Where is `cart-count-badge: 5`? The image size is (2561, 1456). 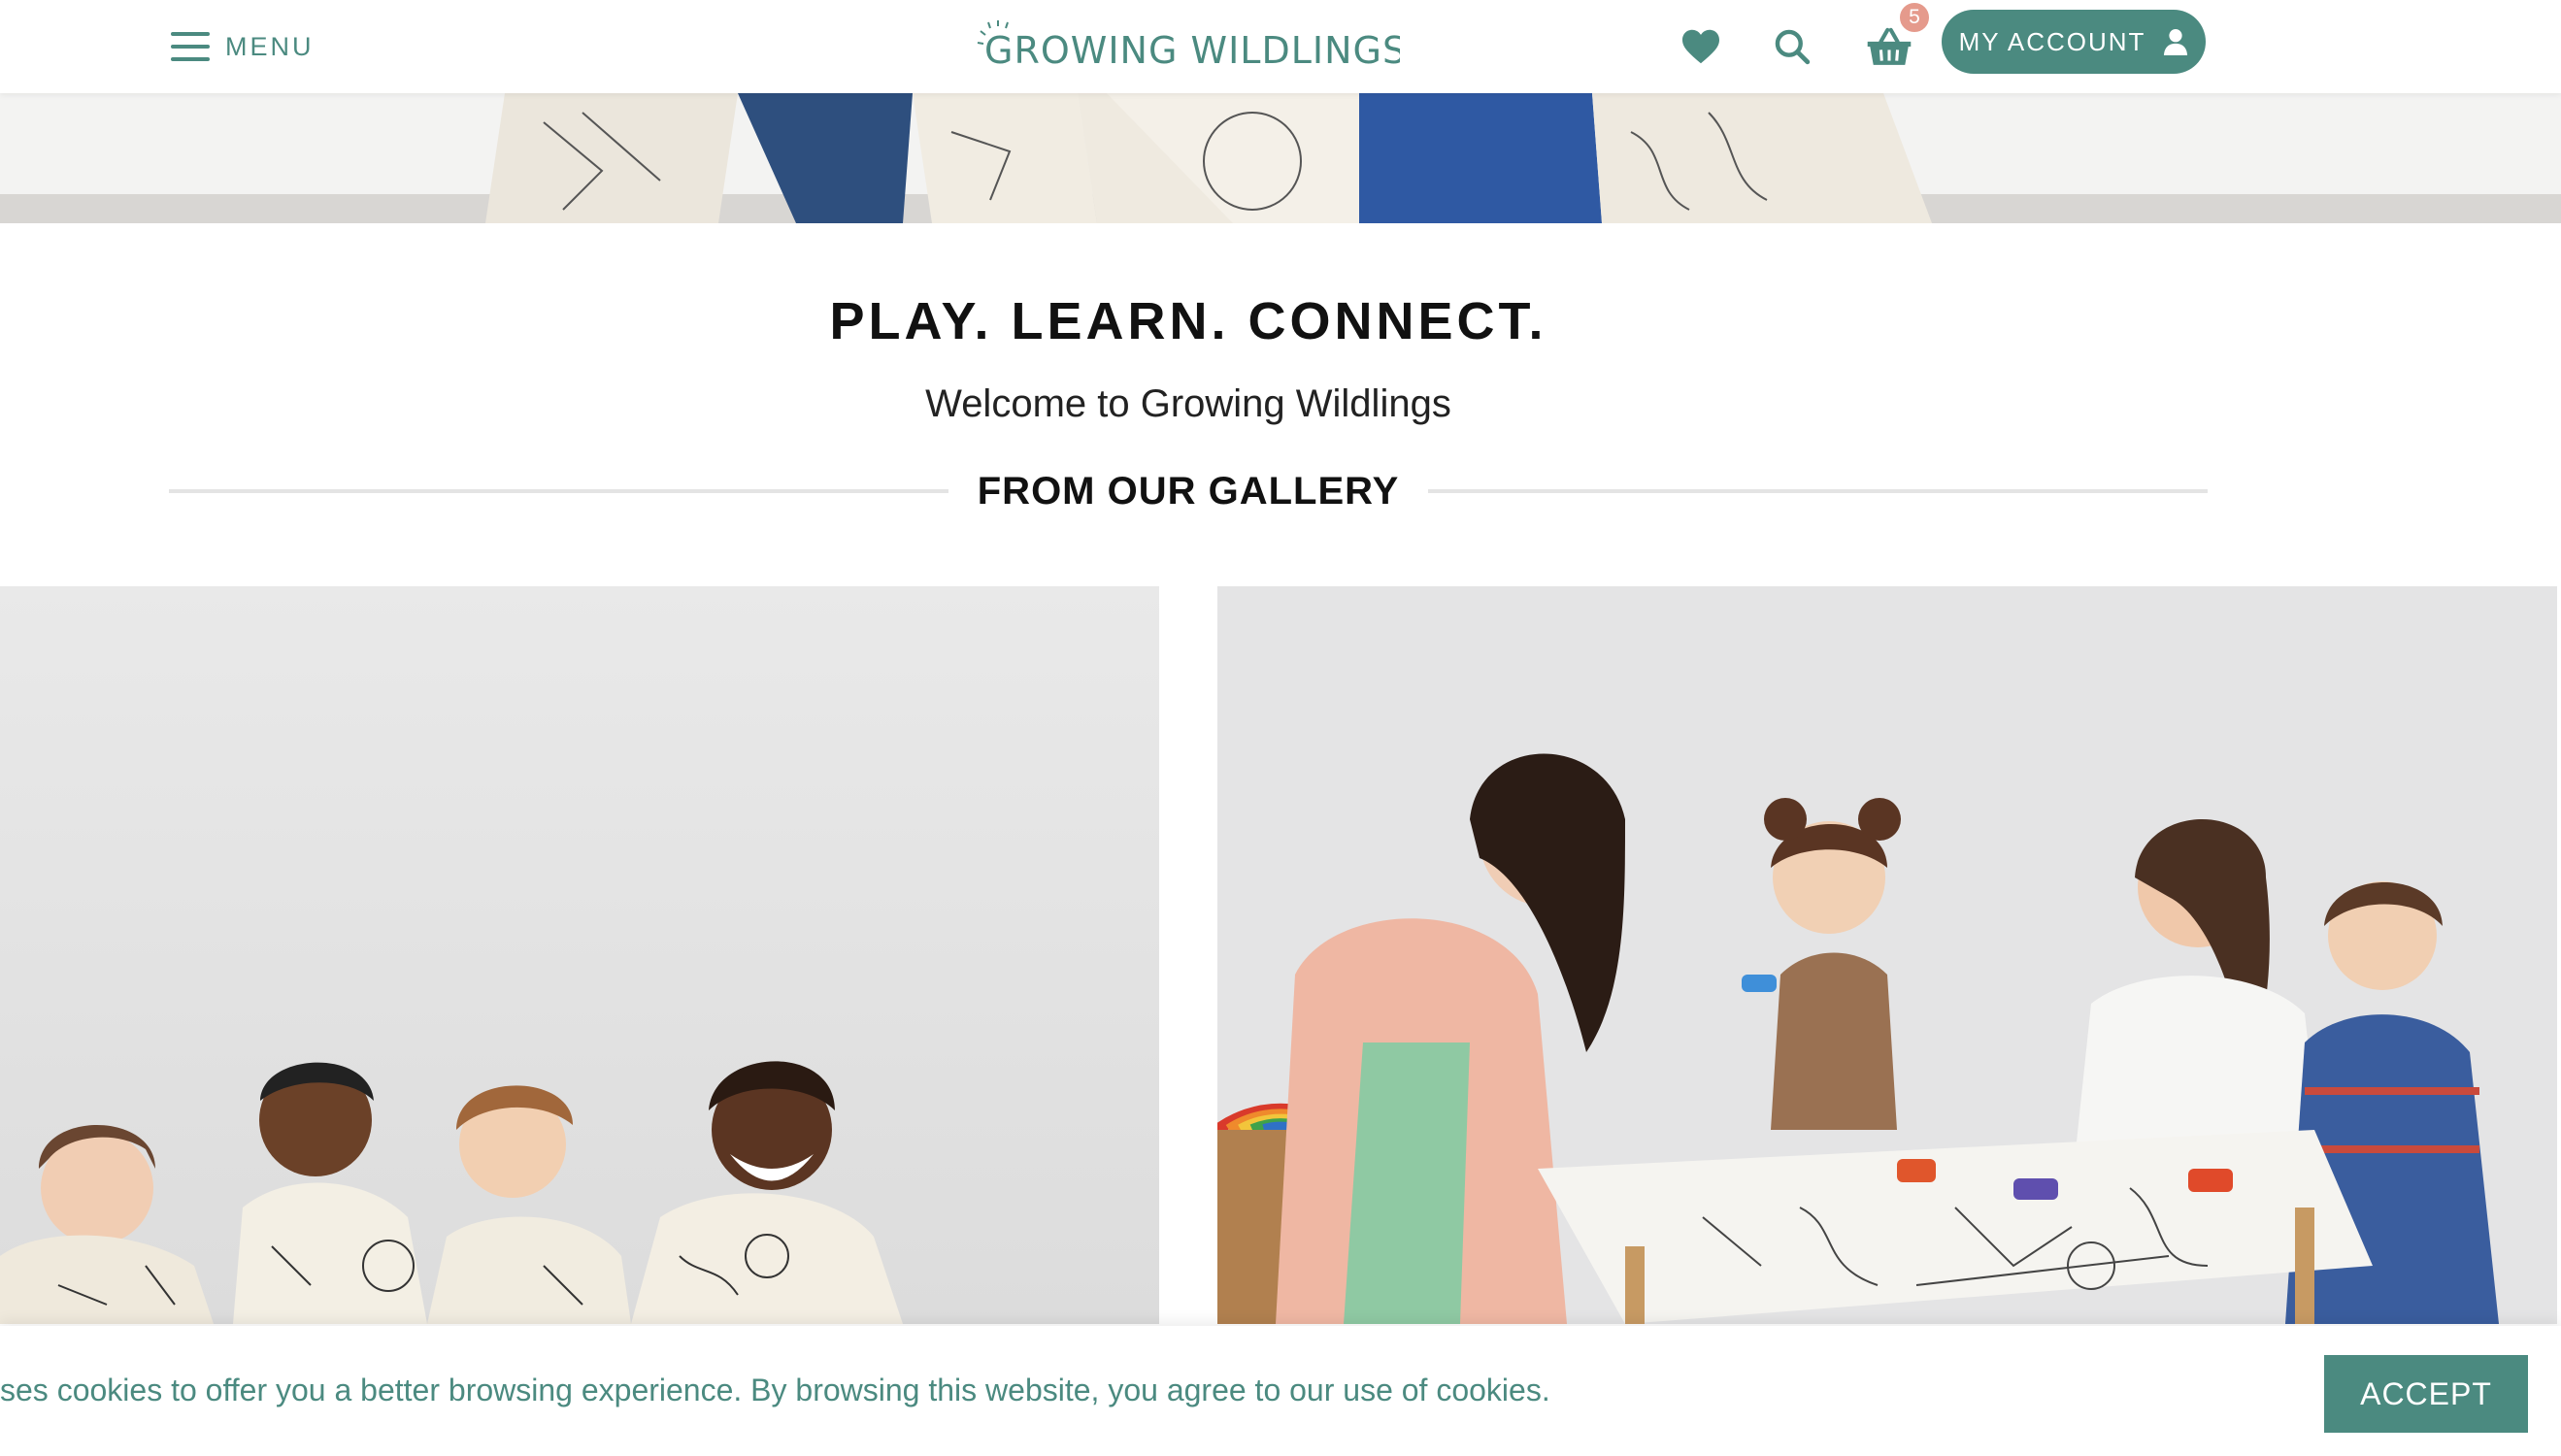 cart-count-badge: 5 is located at coordinates (1915, 17).